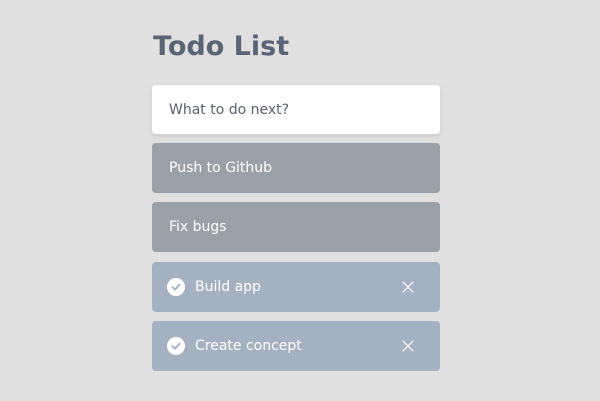 The height and width of the screenshot is (401, 600). Describe the element at coordinates (228, 287) in the screenshot. I see `todo-label: Build app` at that location.